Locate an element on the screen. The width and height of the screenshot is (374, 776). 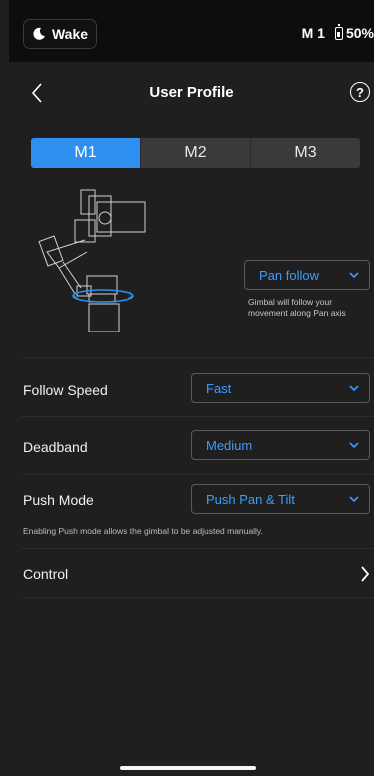
tab-m1: M1 is located at coordinates (86, 153).